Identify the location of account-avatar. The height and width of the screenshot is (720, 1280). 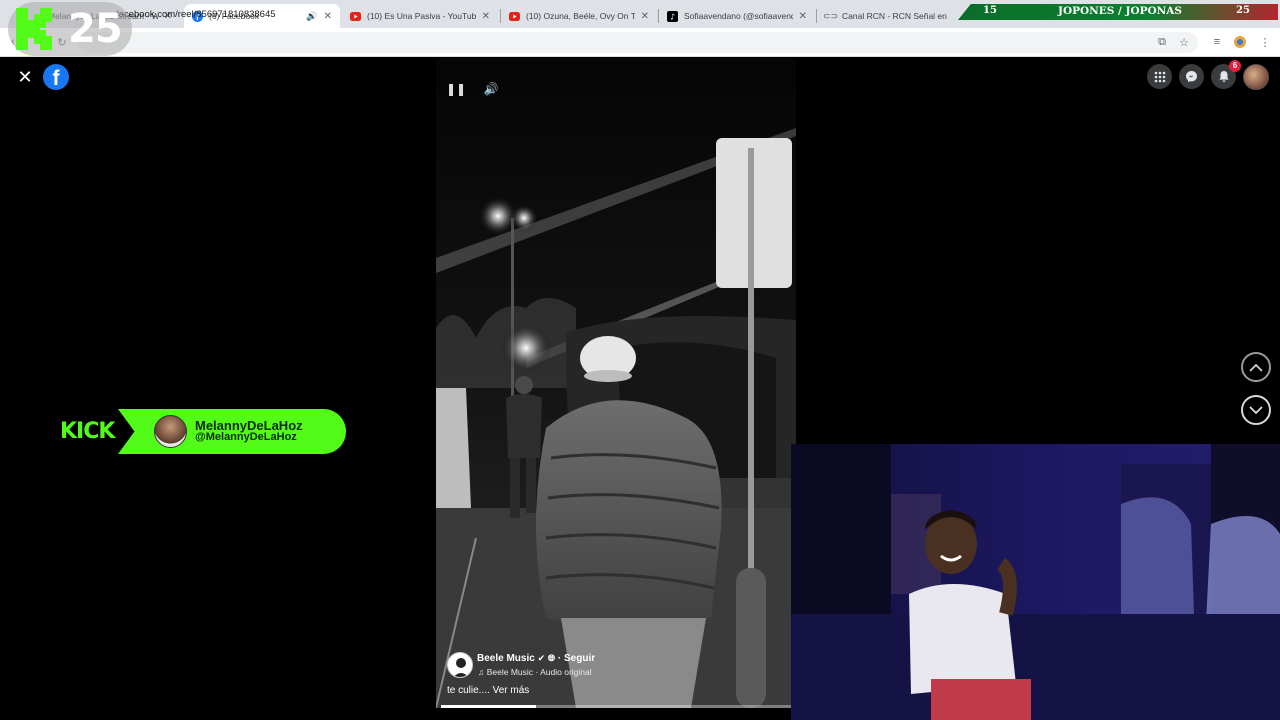
(1256, 77).